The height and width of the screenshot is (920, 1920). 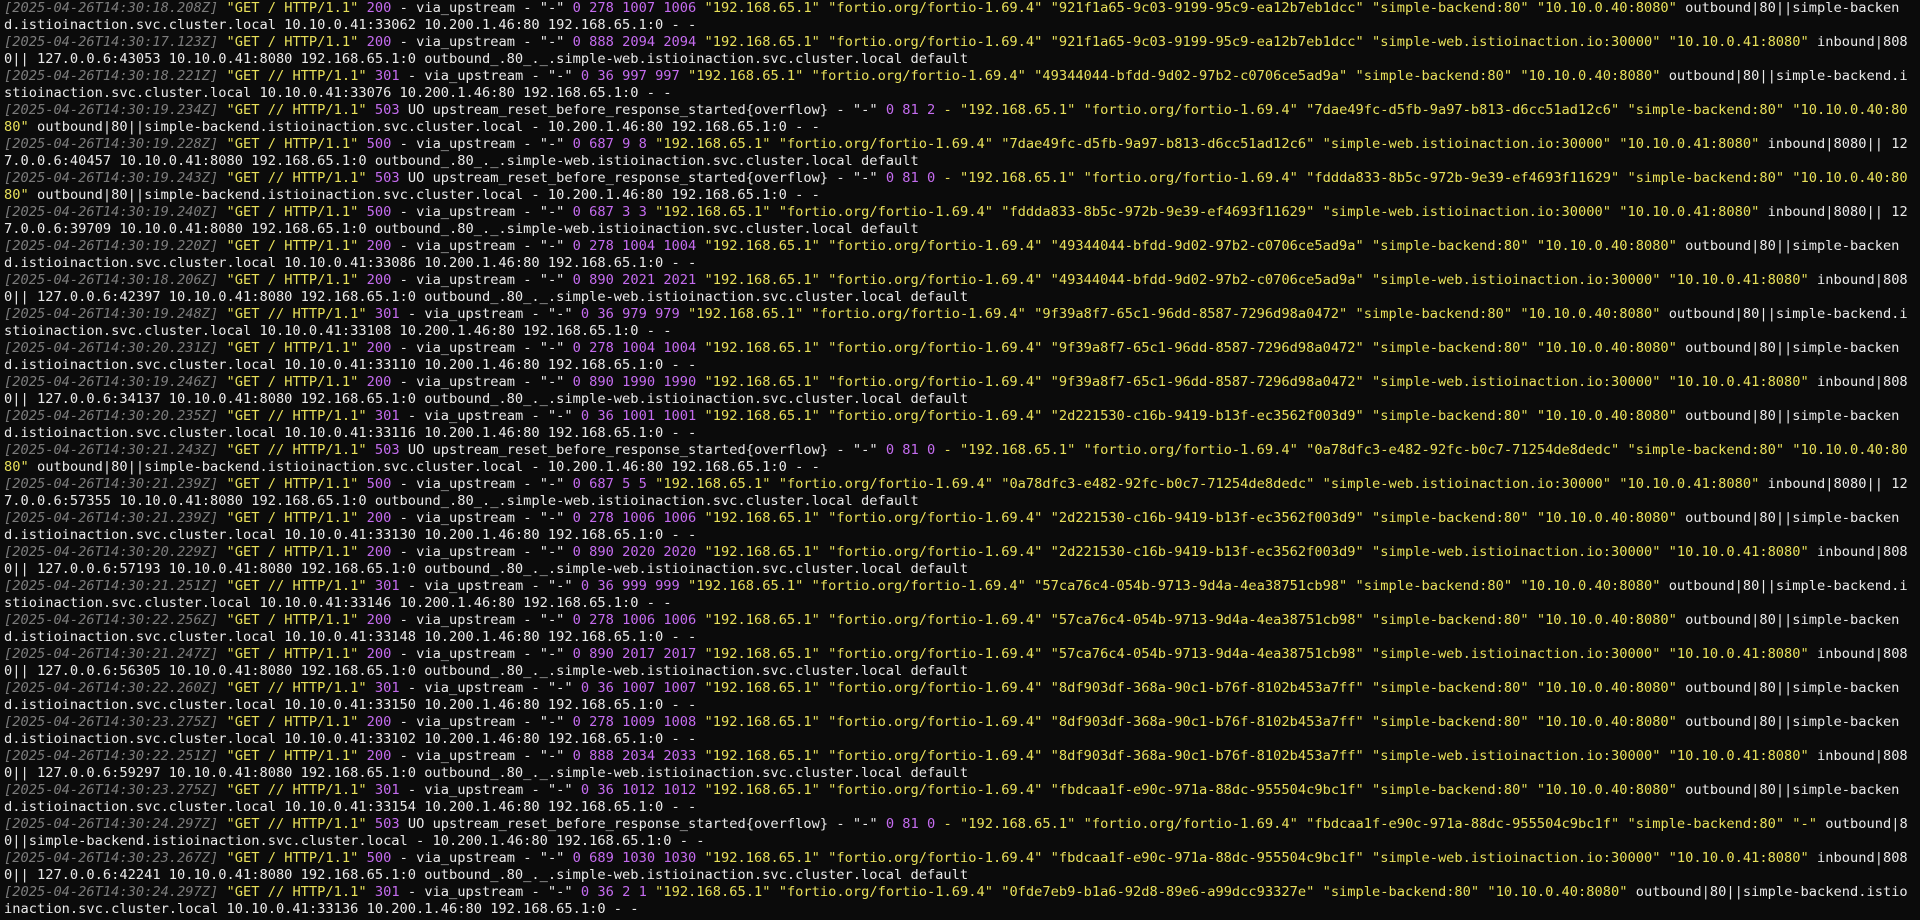 What do you see at coordinates (111, 722) in the screenshot?
I see `log-timestamp: [2025-04-26T14:30:23.275Z]` at bounding box center [111, 722].